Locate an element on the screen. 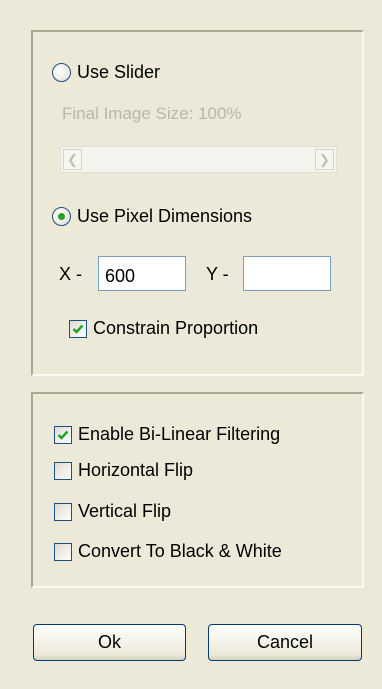  use-pixel-dimensions-radio-circle is located at coordinates (61, 216).